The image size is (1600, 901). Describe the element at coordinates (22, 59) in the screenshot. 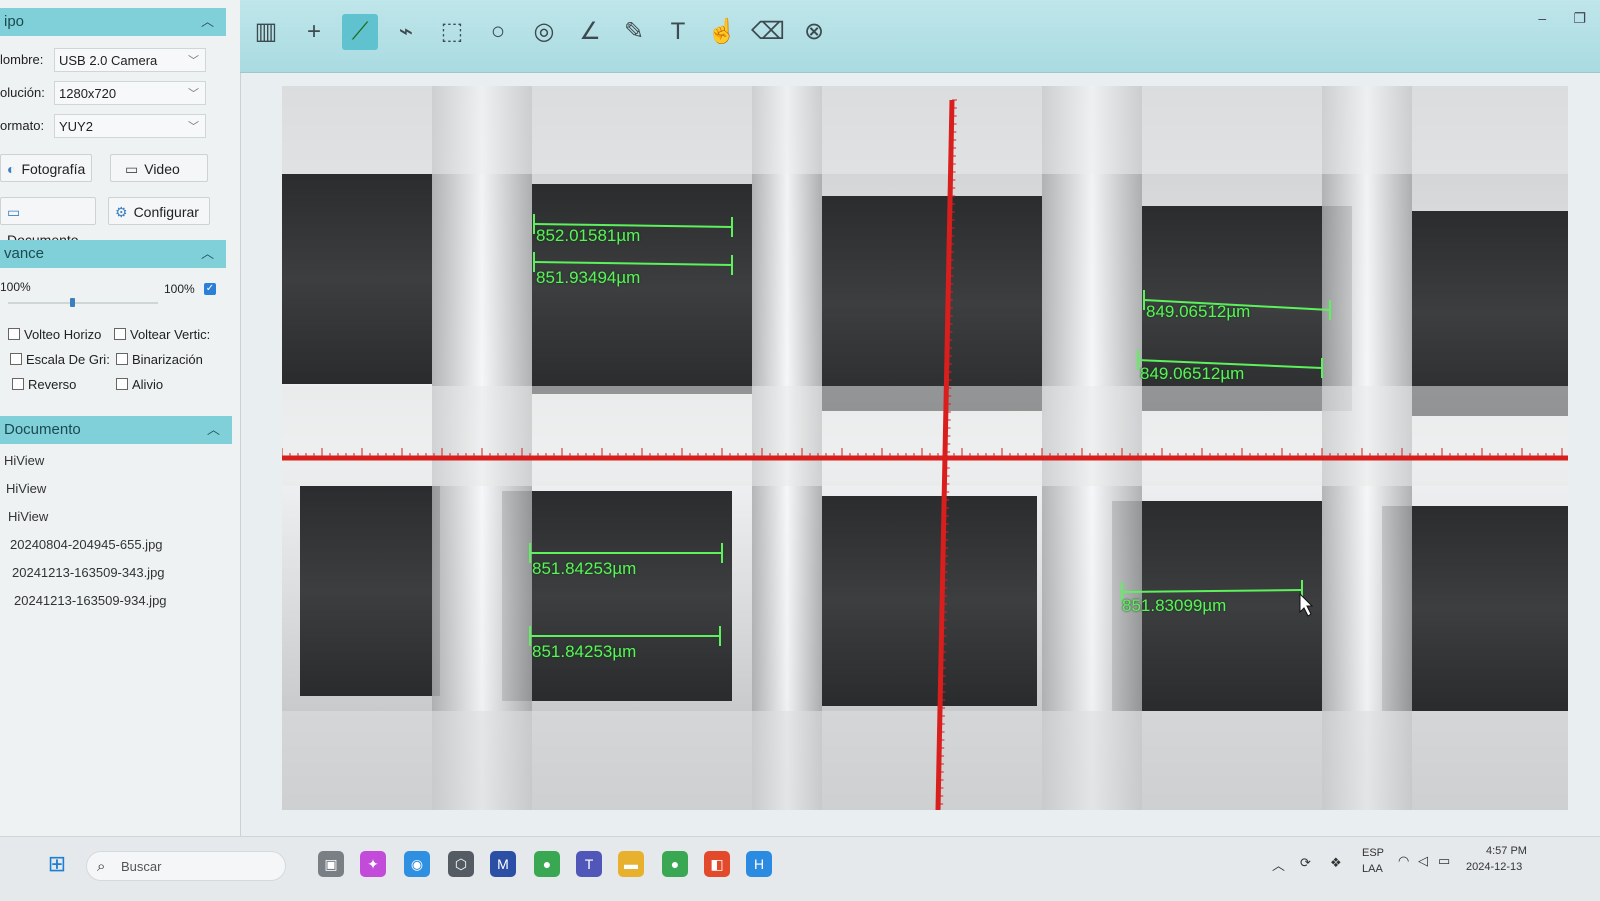

I see `nombre-label: lombre:` at that location.